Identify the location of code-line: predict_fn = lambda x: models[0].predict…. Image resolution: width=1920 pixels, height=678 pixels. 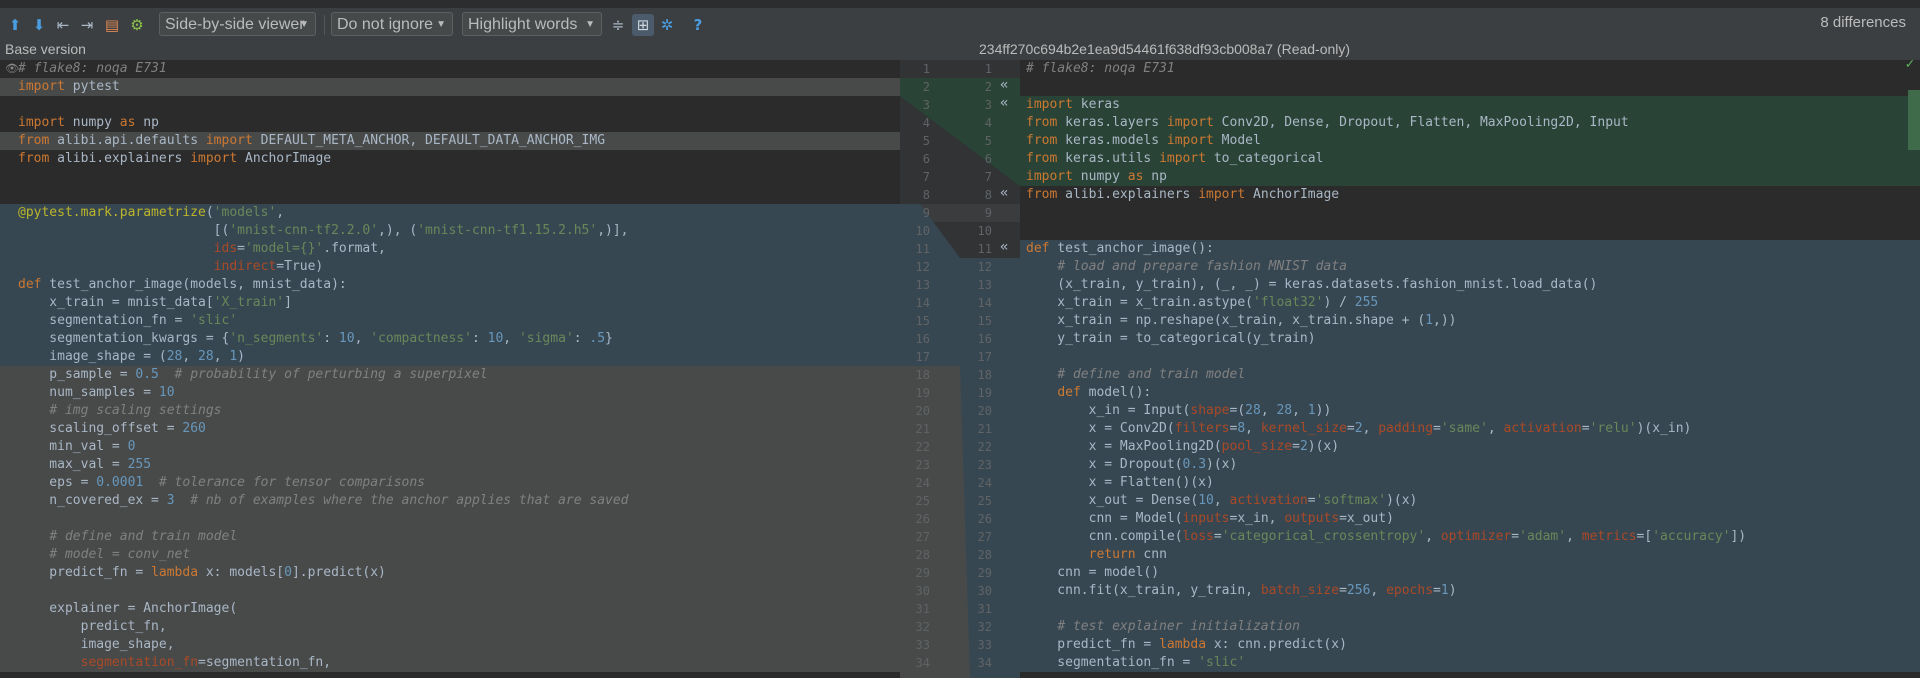
(459, 573).